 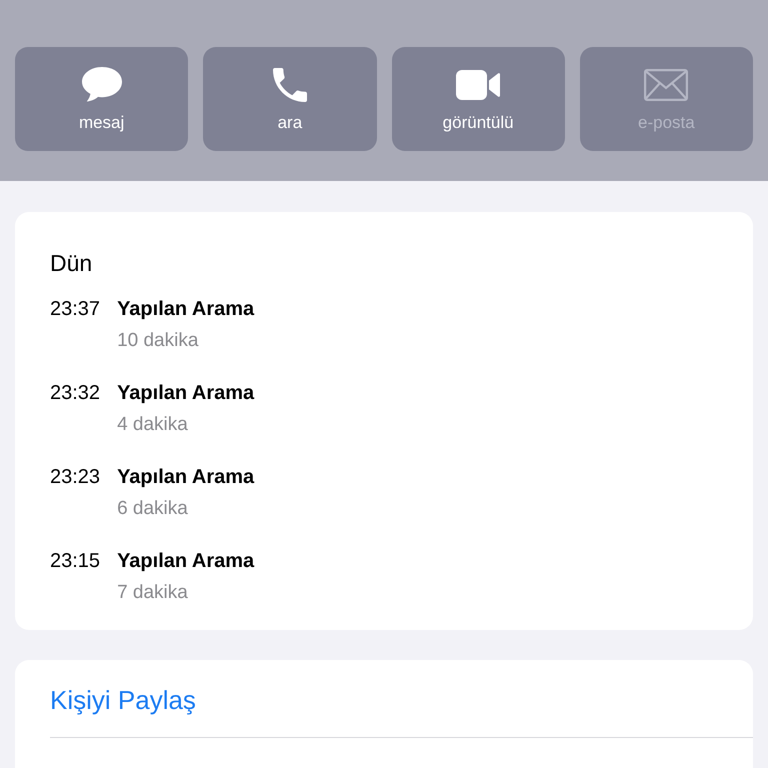 What do you see at coordinates (101, 85) in the screenshot?
I see `speech-bubble-icon` at bounding box center [101, 85].